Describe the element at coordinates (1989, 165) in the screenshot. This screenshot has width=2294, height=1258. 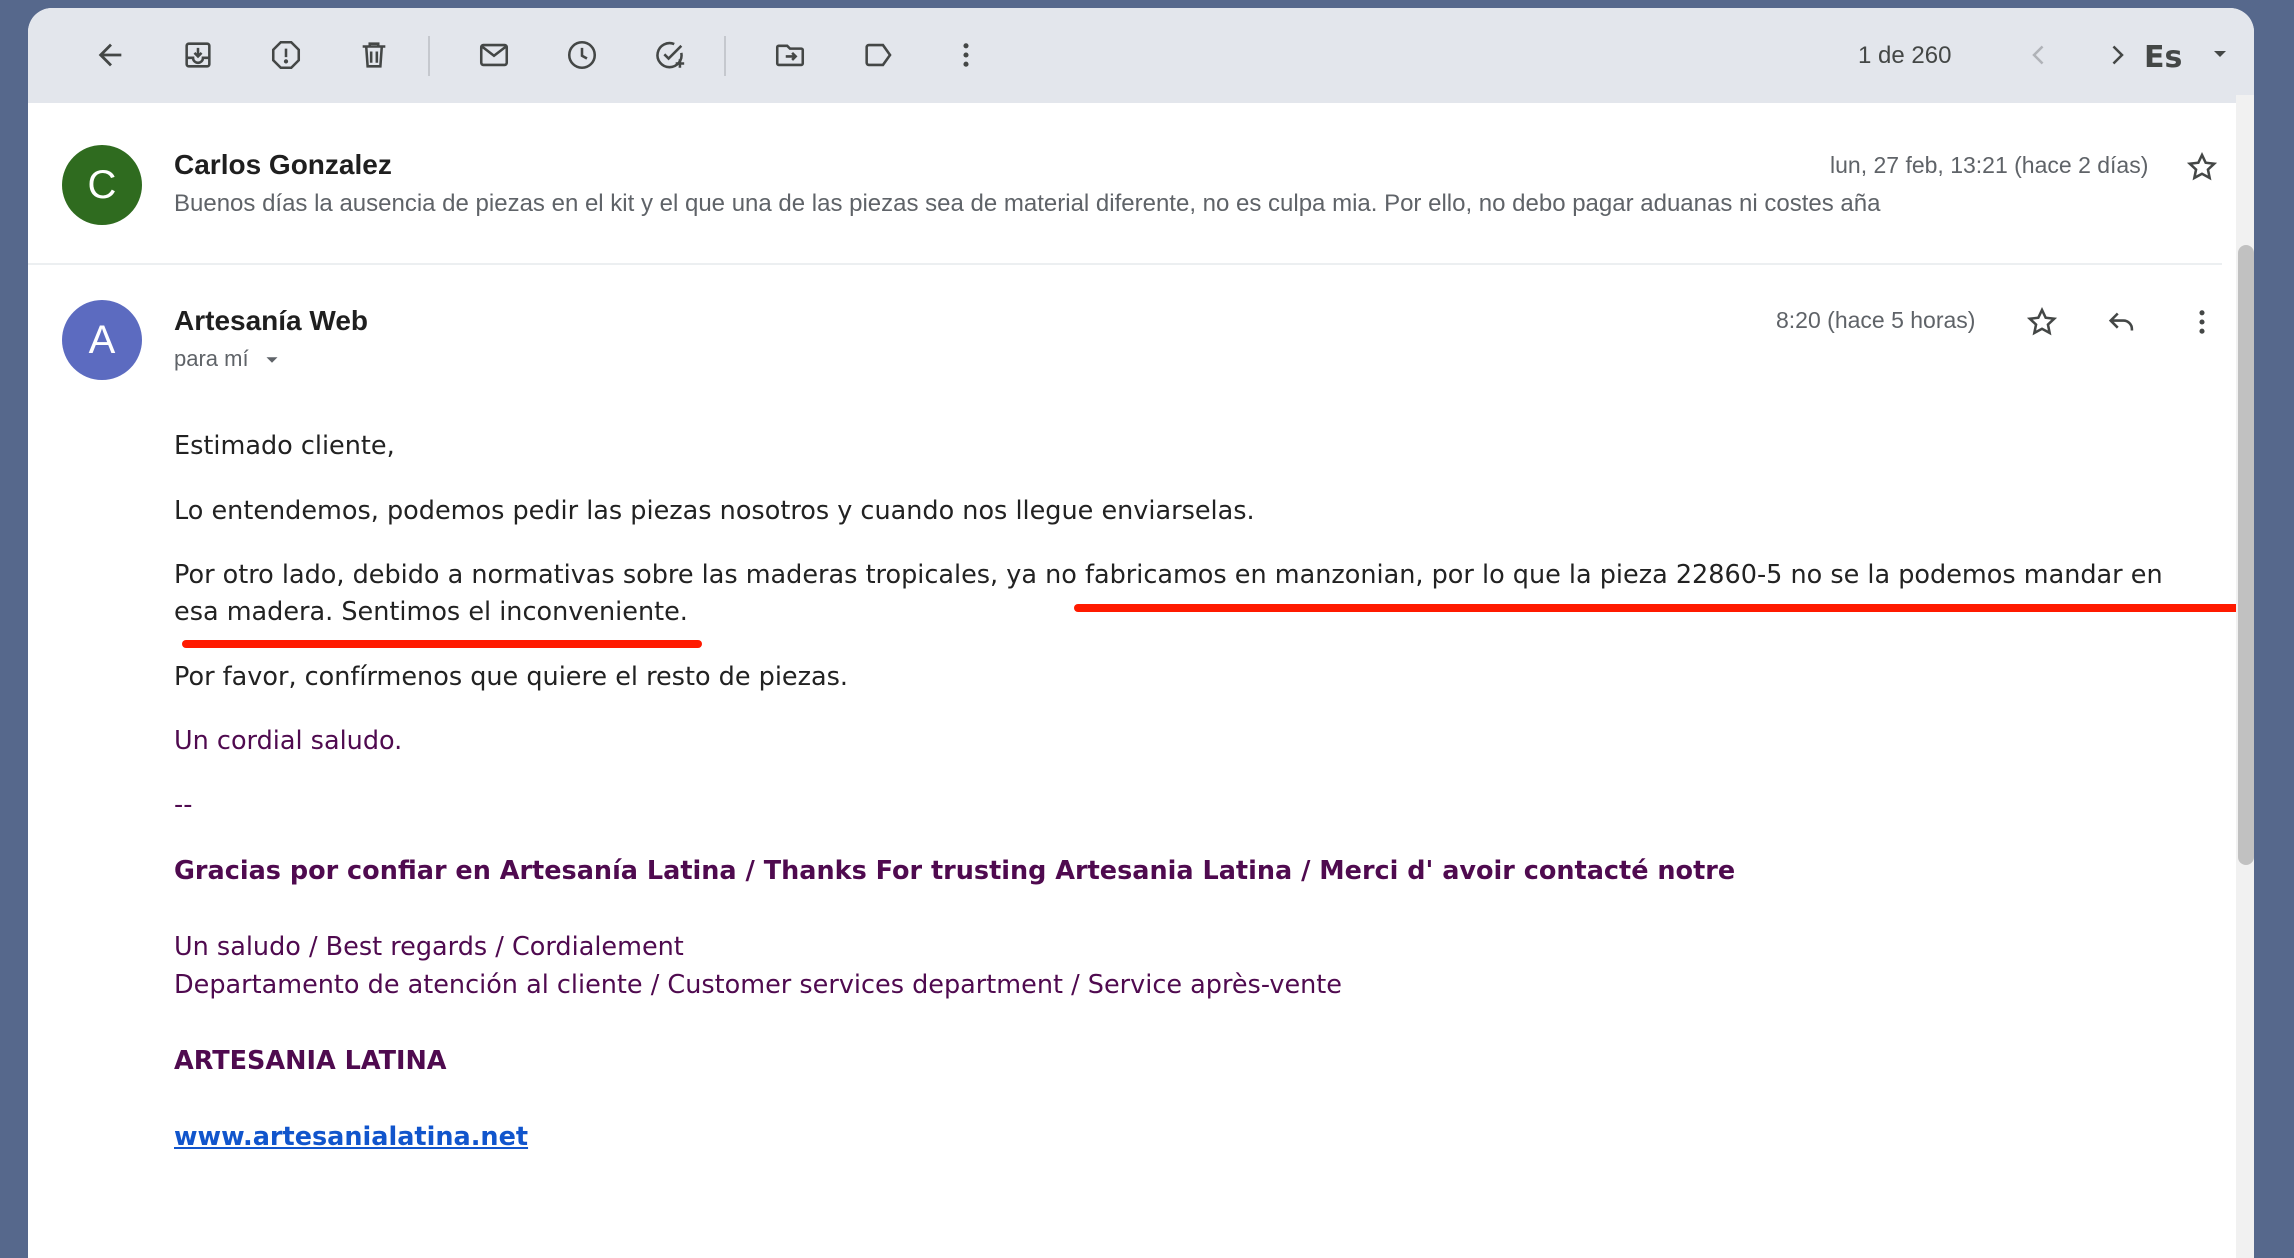
I see `message-date: lun, 27 feb, 13:21 (hace 2 días)` at that location.